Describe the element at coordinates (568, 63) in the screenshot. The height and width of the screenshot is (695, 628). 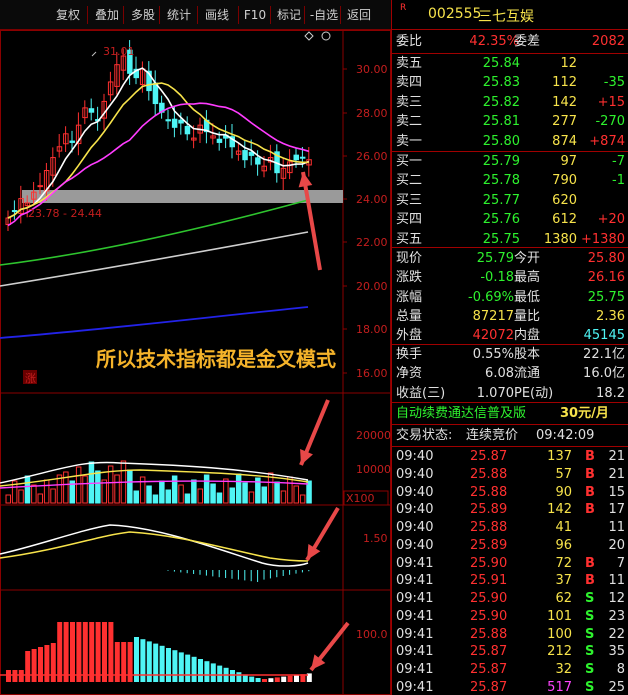
I see `ask-volume: 12` at that location.